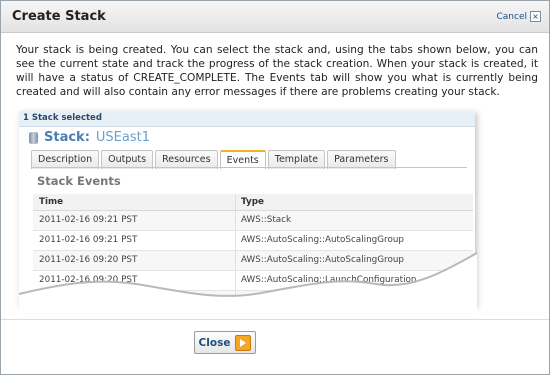 The image size is (550, 376). What do you see at coordinates (329, 280) in the screenshot?
I see `row-type: AWS::AutoScaling::LaunchConfiguration` at bounding box center [329, 280].